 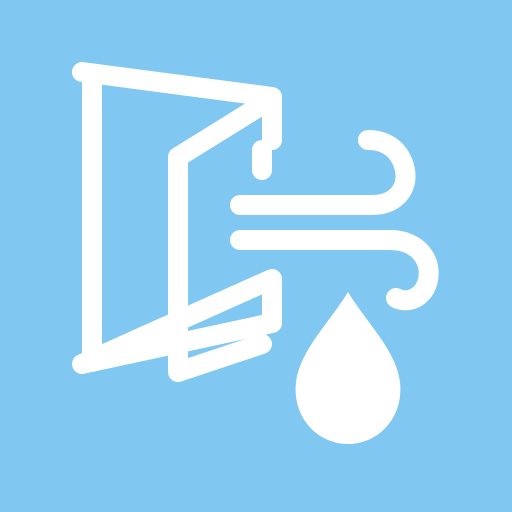 I want to click on water-drop, so click(x=348, y=368).